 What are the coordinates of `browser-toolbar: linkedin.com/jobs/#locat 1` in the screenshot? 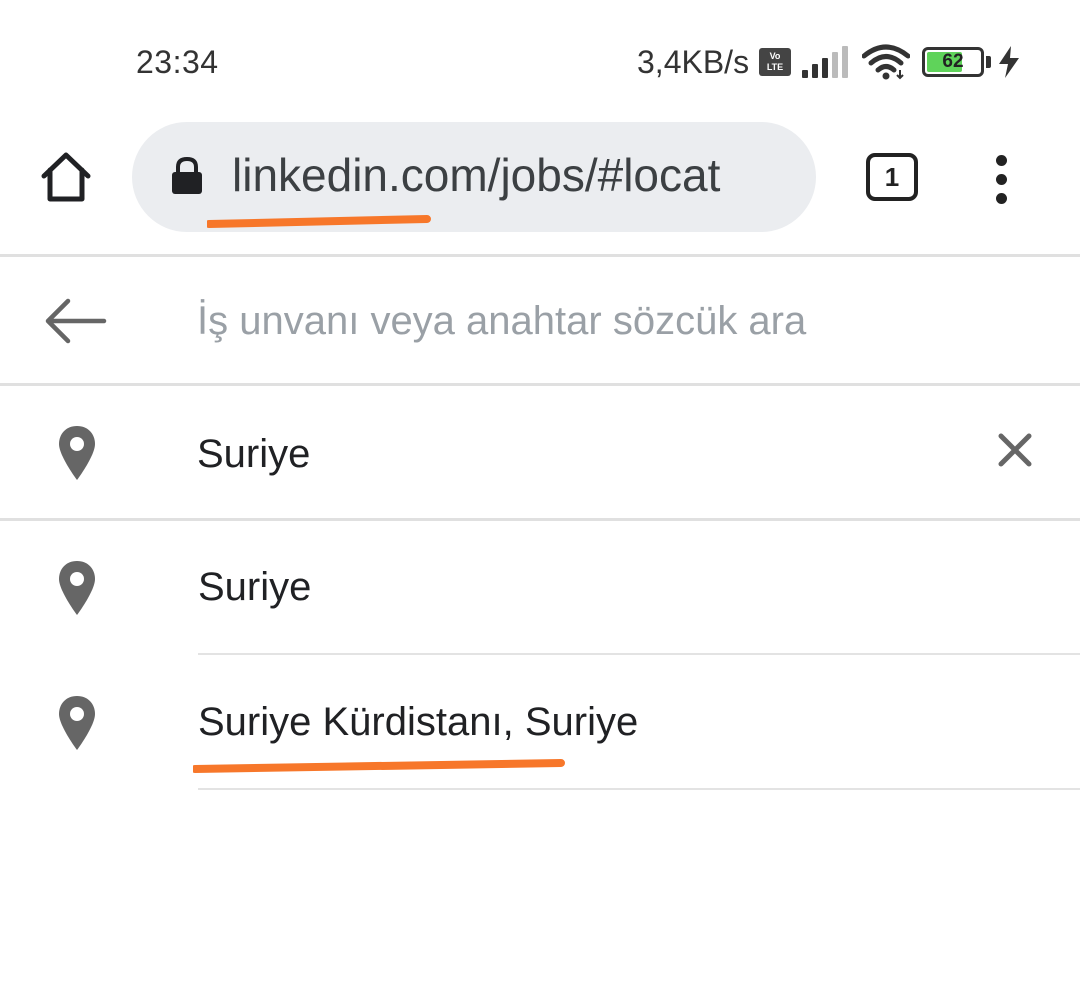 It's located at (540, 188).